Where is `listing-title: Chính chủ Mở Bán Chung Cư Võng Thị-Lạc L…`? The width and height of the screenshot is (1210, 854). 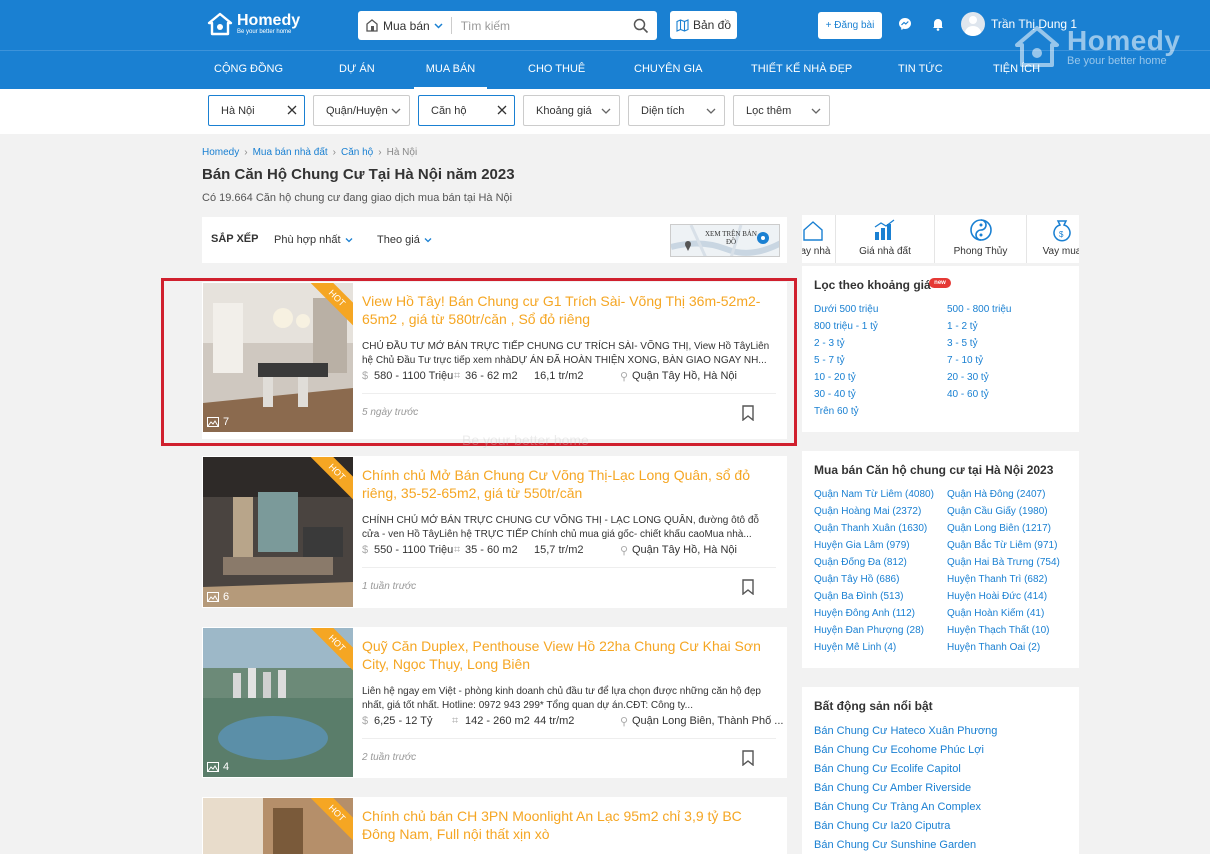
listing-title: Chính chủ Mở Bán Chung Cư Võng Thị-Lạc L… is located at coordinates (570, 484).